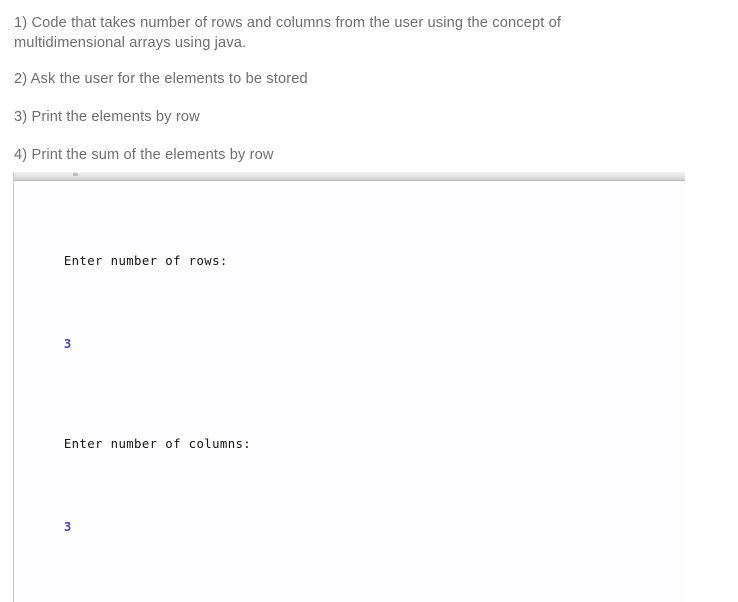  What do you see at coordinates (351, 262) in the screenshot?
I see `console-line-prompt-rows: Enter number of rows:` at bounding box center [351, 262].